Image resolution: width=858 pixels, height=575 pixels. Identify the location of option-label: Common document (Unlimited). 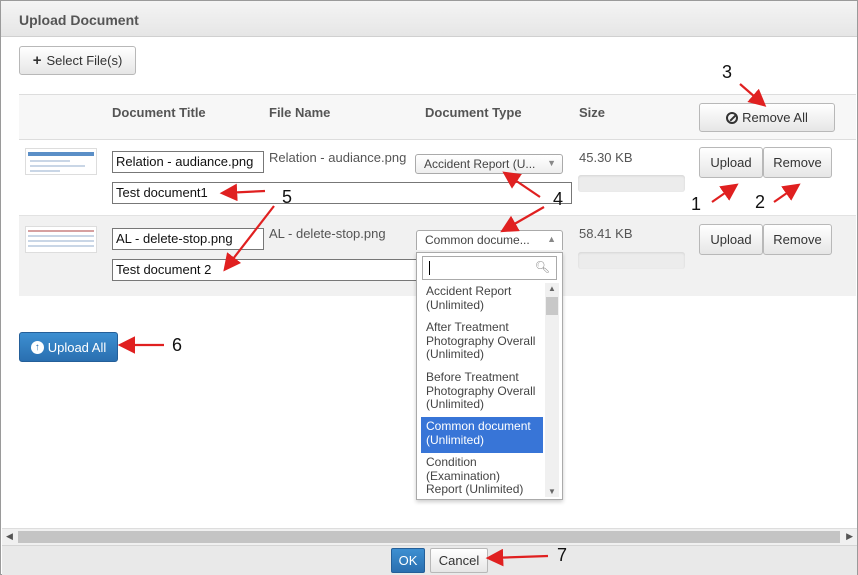
(478, 433).